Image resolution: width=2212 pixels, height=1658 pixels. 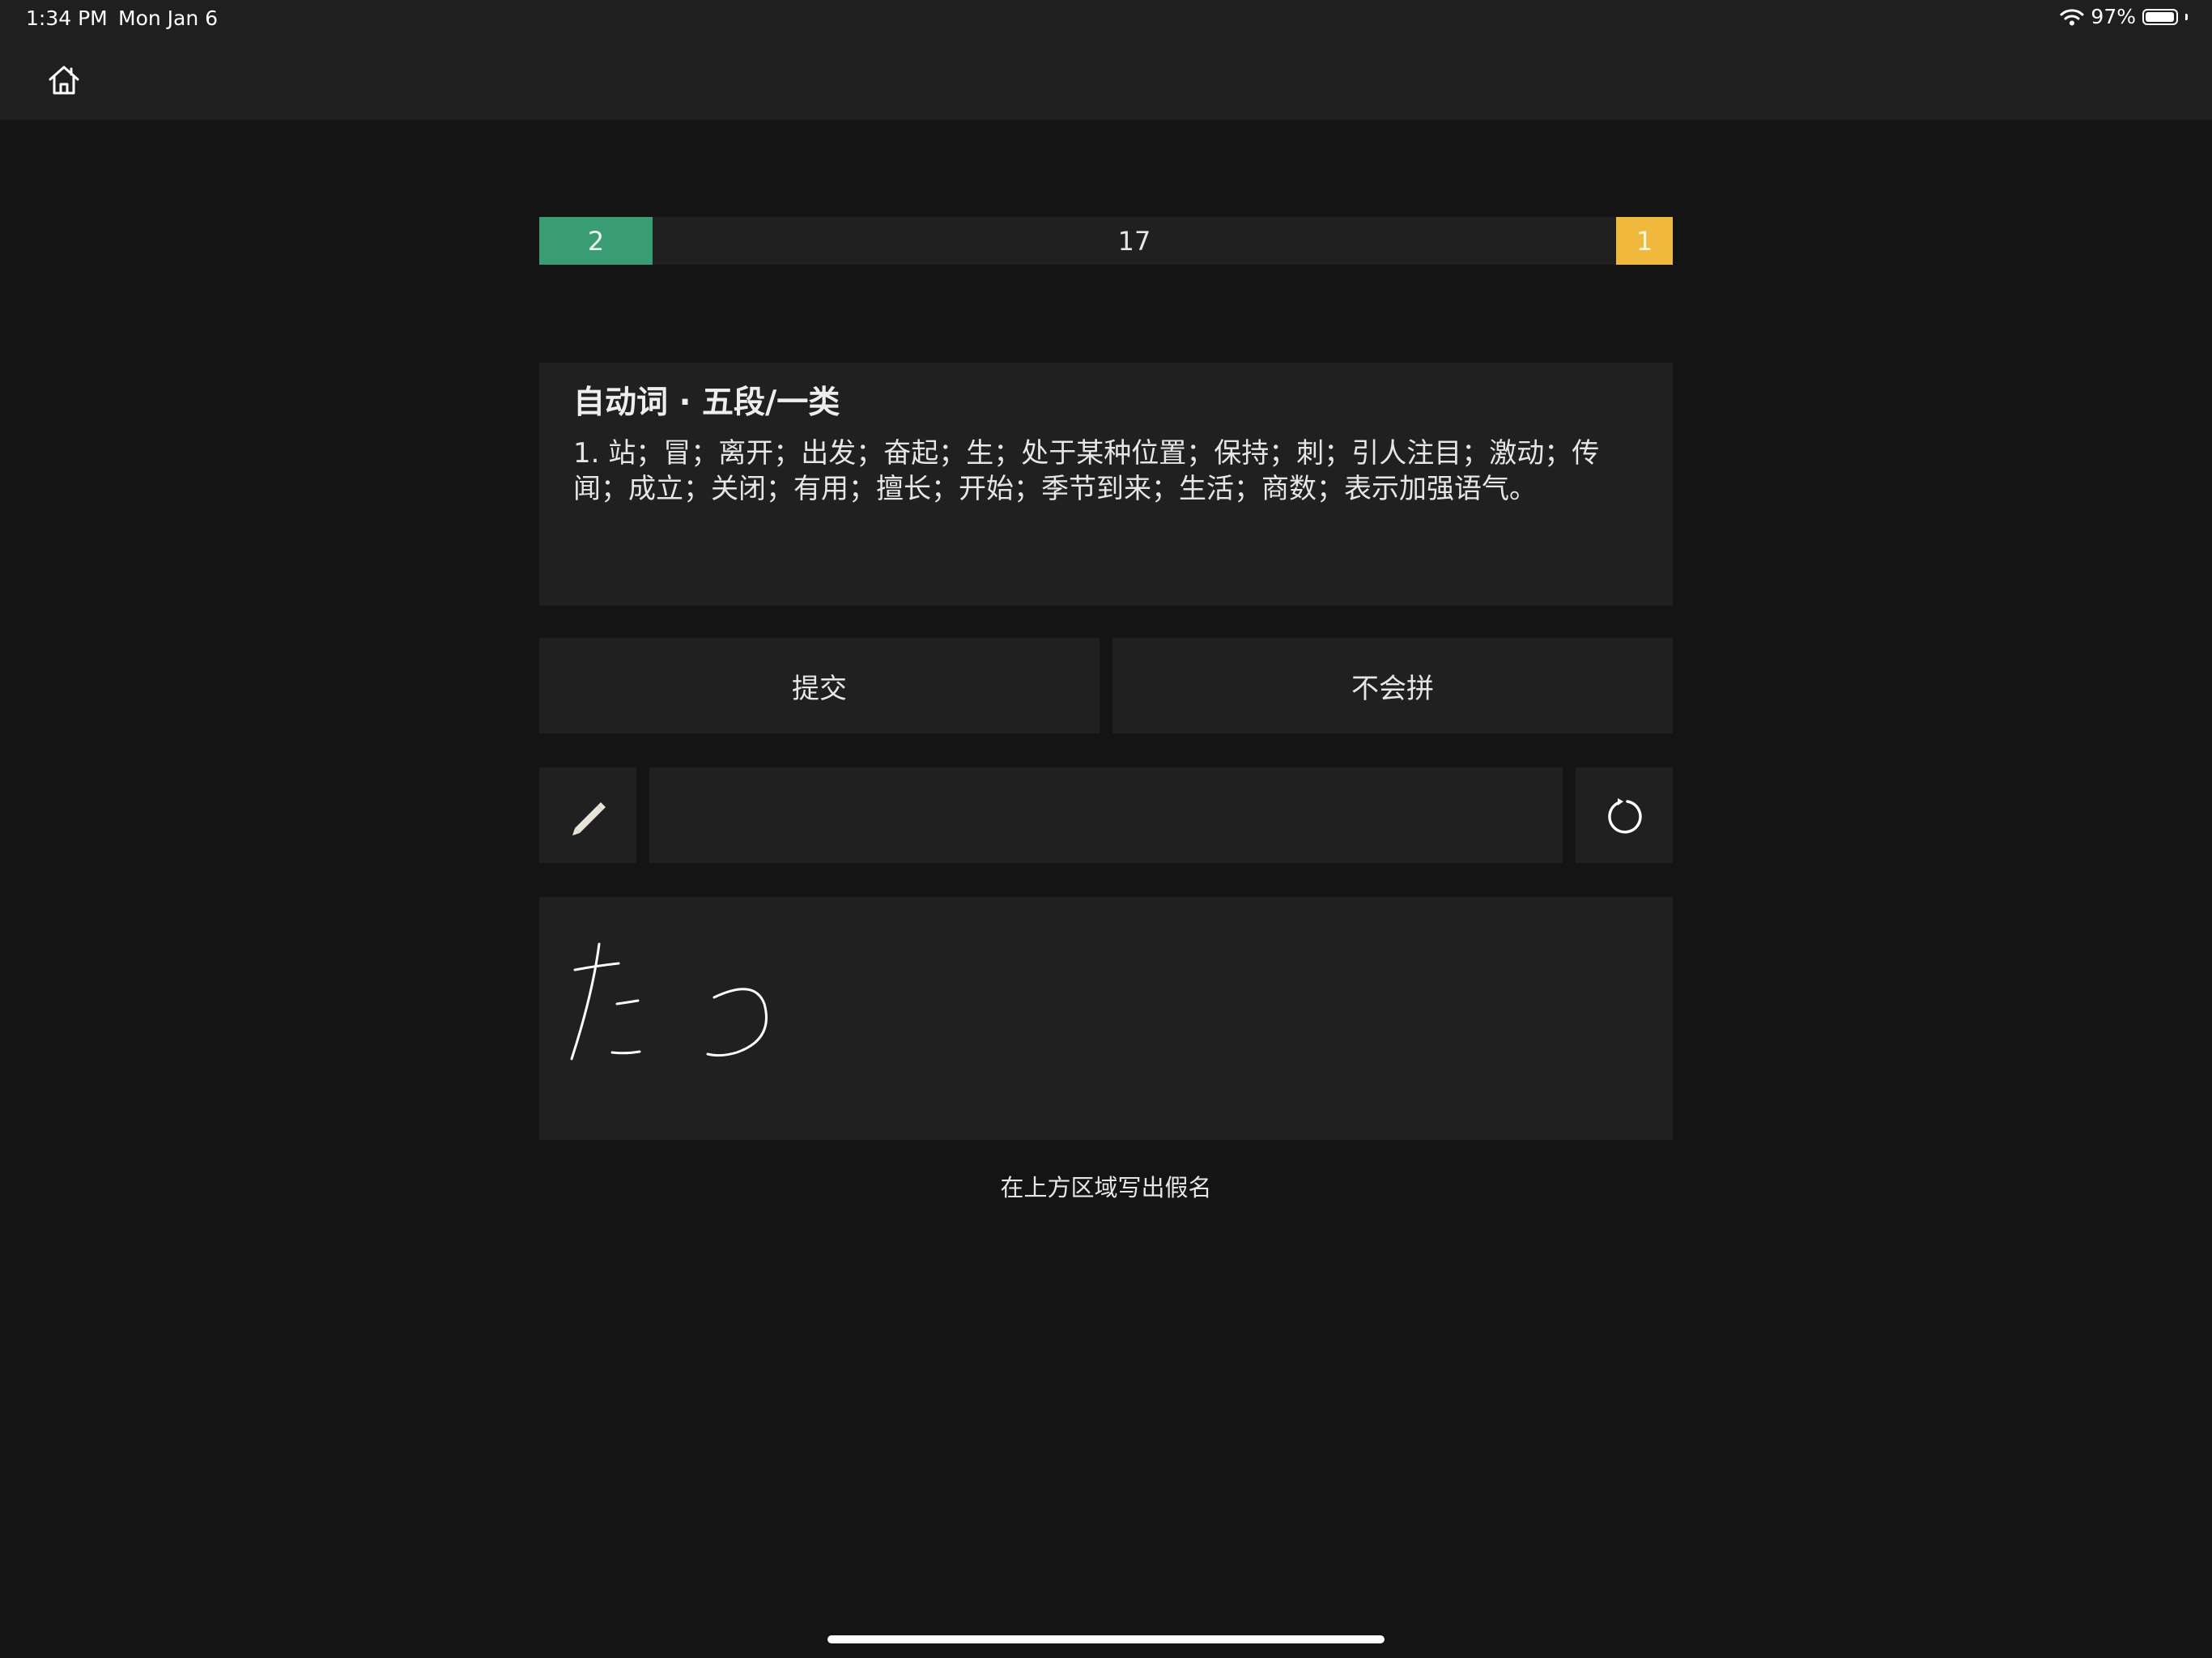 What do you see at coordinates (596, 241) in the screenshot?
I see `progress-correct-count: 2` at bounding box center [596, 241].